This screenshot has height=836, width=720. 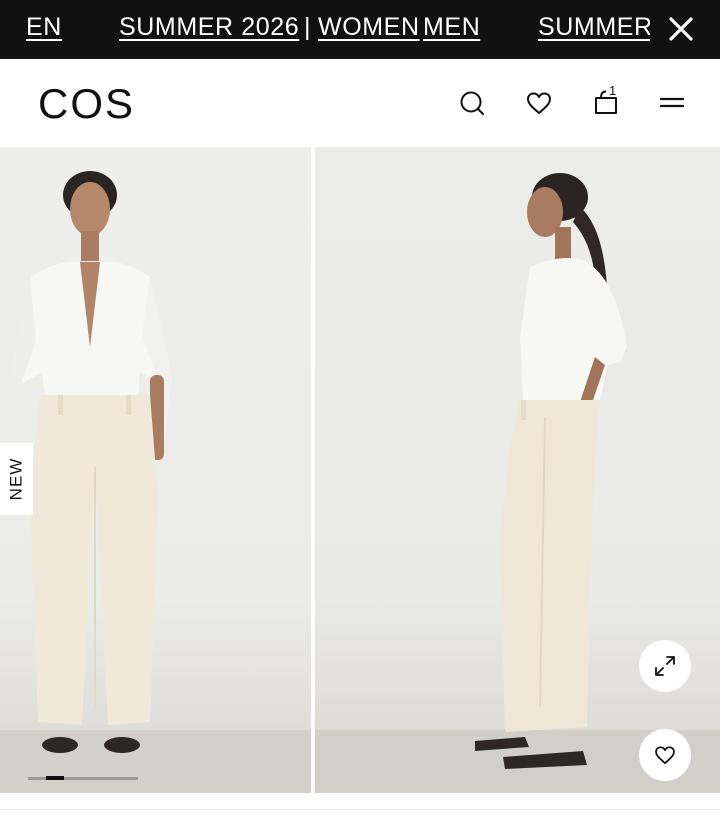 I want to click on new-badge: NEW, so click(x=16, y=479).